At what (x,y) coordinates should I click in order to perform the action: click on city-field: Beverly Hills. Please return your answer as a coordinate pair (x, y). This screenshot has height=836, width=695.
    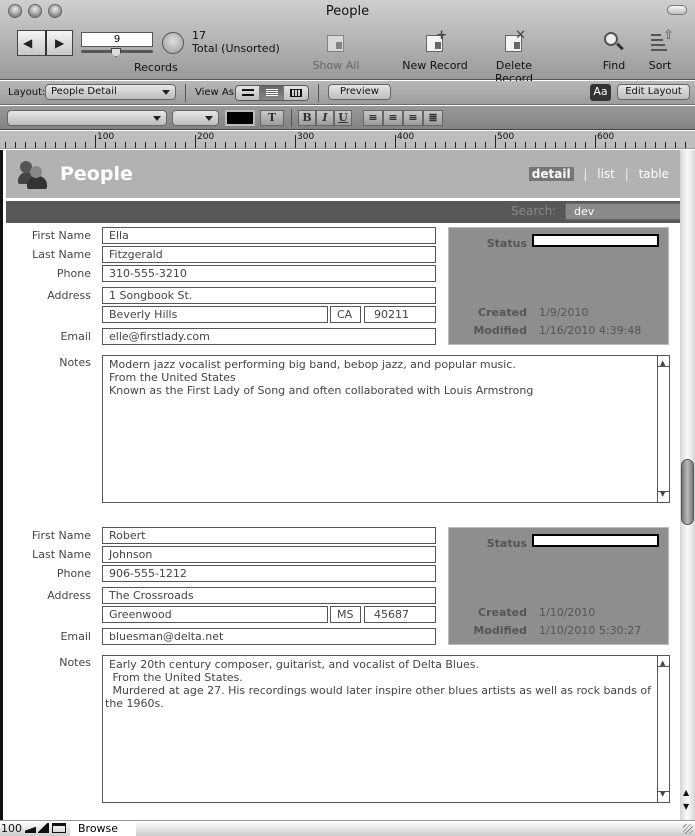
    Looking at the image, I should click on (215, 314).